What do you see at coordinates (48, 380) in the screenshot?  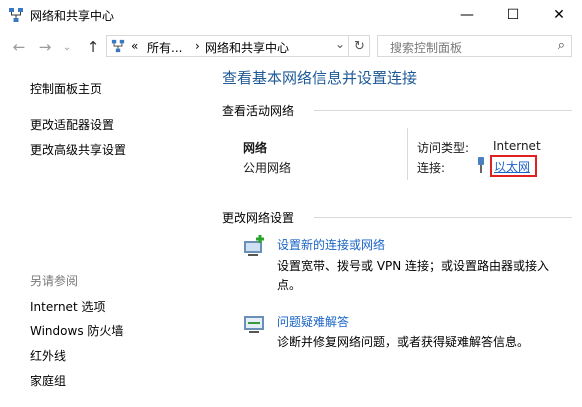 I see `see-also-homegroup: 家庭组` at bounding box center [48, 380].